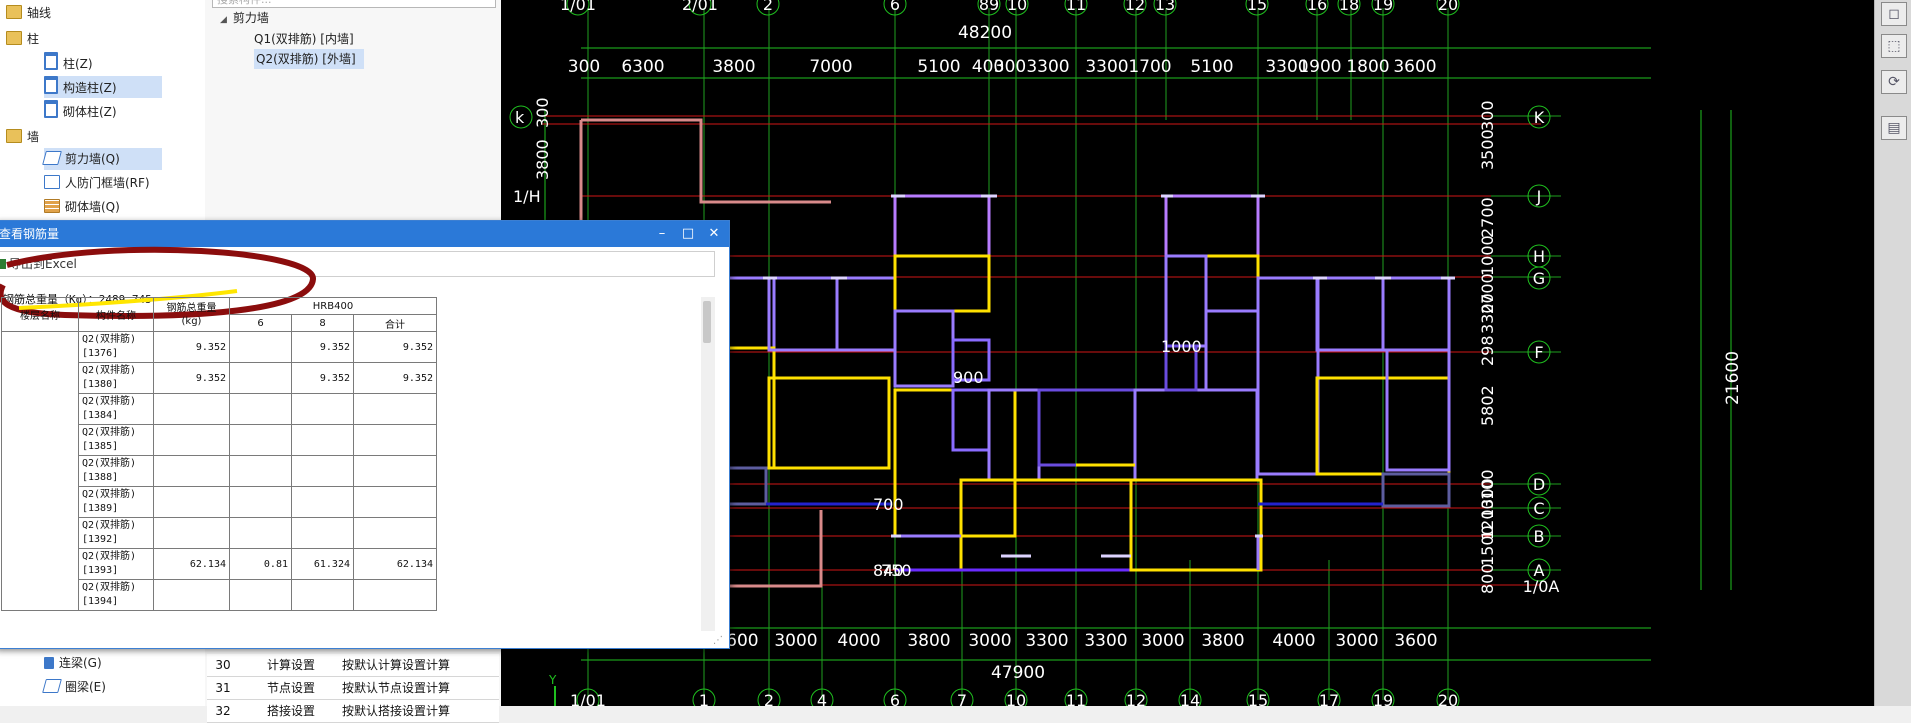 This screenshot has width=1911, height=723. I want to click on list-item: Q2(双排筋) [外墙], so click(309, 59).